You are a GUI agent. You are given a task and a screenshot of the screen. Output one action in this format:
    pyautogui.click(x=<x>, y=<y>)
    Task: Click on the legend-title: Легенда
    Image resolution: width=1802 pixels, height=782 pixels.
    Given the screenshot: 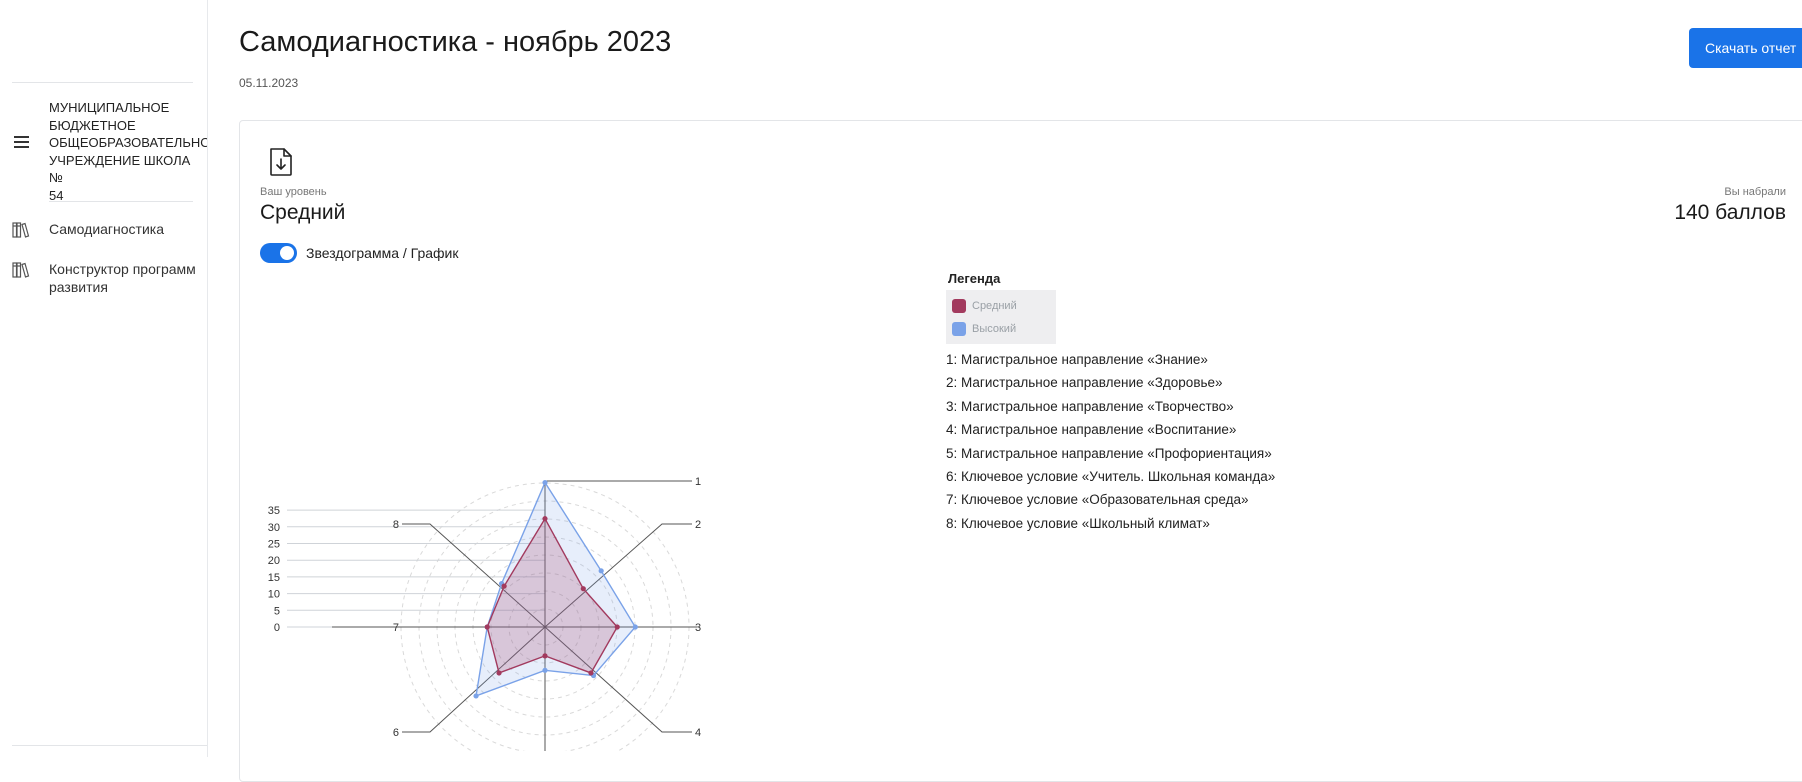 What is the action you would take?
    pyautogui.click(x=974, y=278)
    